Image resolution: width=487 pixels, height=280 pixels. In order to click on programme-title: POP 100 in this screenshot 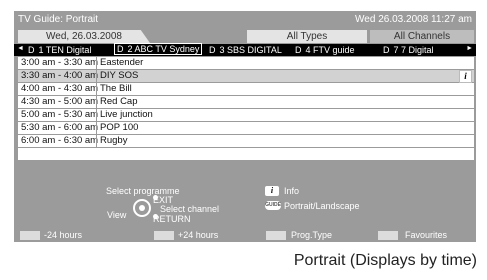, I will do `click(119, 127)`.